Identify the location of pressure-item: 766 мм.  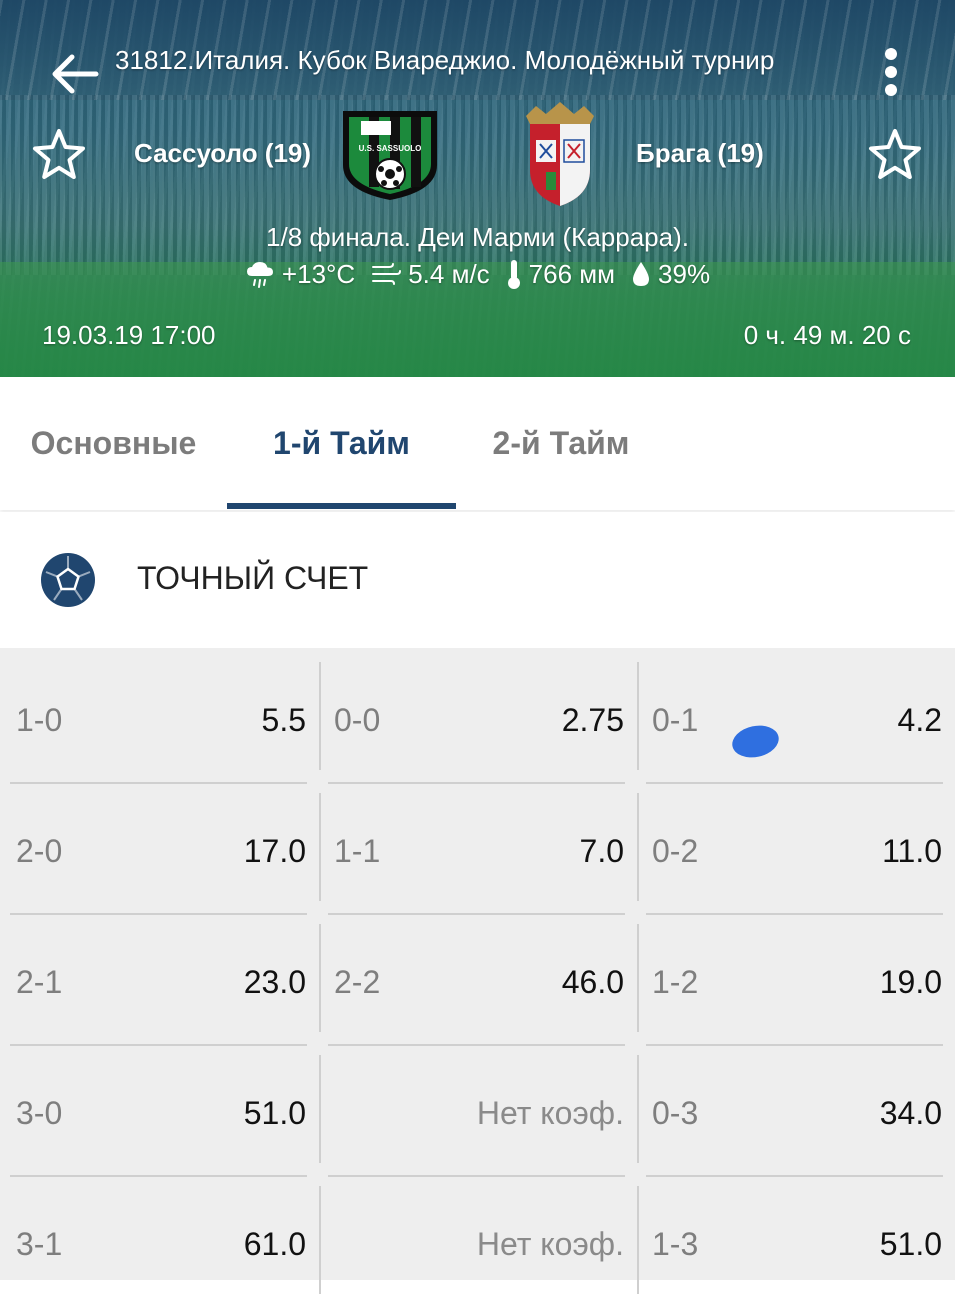
(560, 274).